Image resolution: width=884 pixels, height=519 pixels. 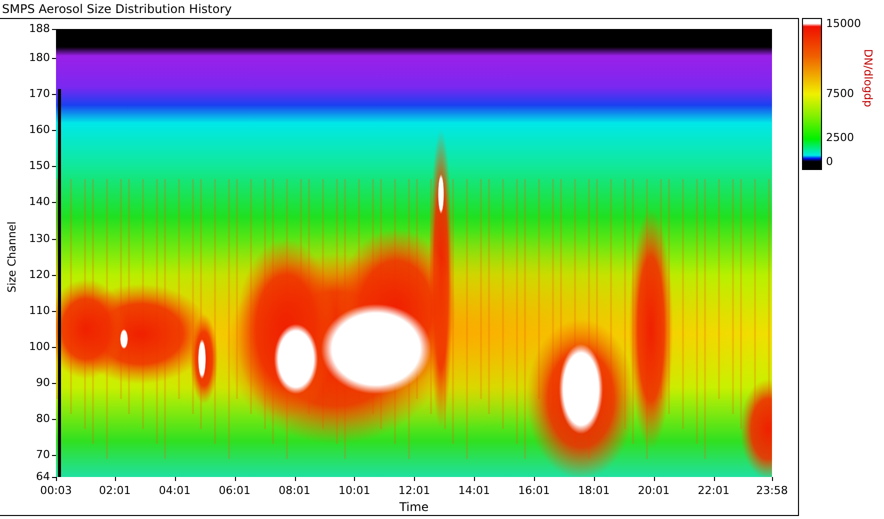 I want to click on y-tick-label: 170, so click(x=39, y=94).